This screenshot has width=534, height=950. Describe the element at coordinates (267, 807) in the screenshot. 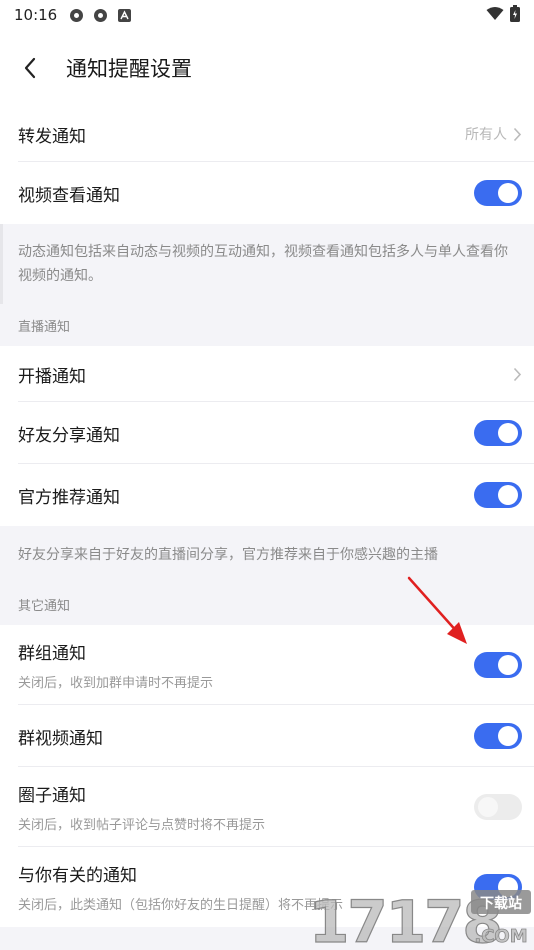

I see `circle-notification-row: 圈子通知 关闭后，收到帖子评论与点赞时将不再提示` at that location.